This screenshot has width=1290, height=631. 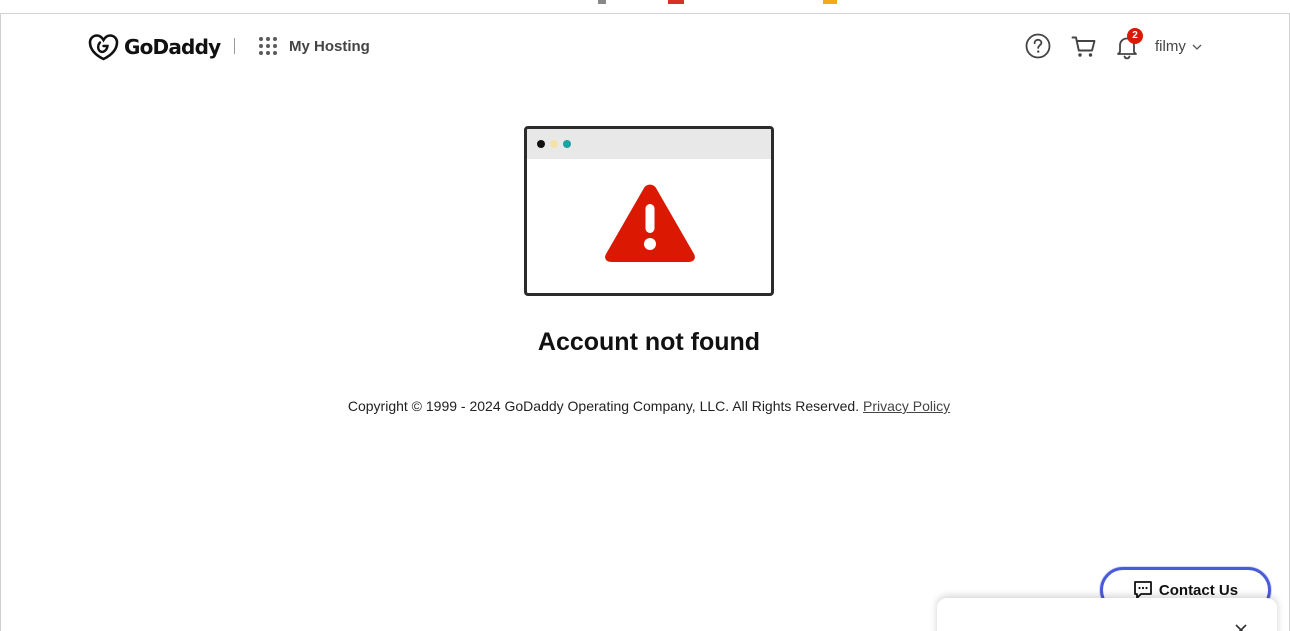 I want to click on page-title: Account not found, so click(x=649, y=342).